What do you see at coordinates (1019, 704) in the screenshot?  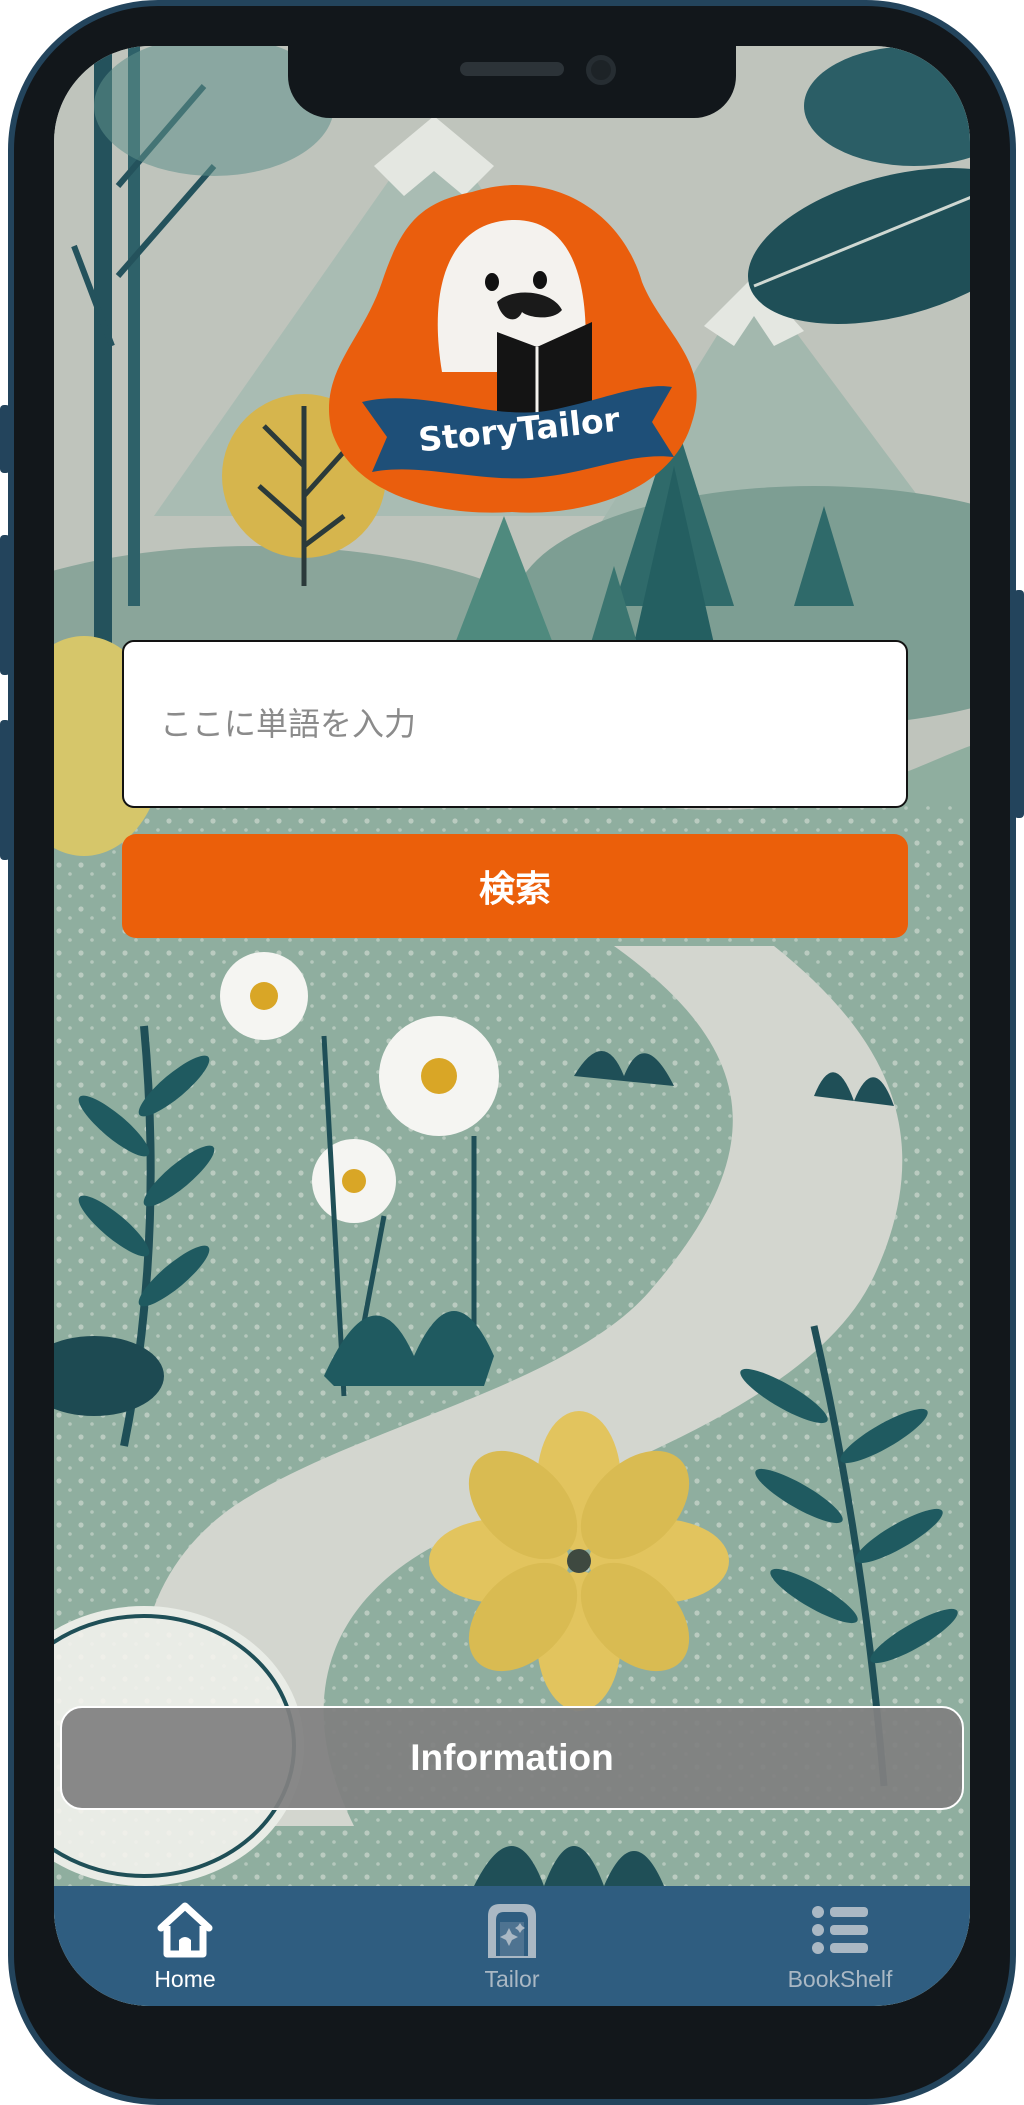 I see `side-button-power` at bounding box center [1019, 704].